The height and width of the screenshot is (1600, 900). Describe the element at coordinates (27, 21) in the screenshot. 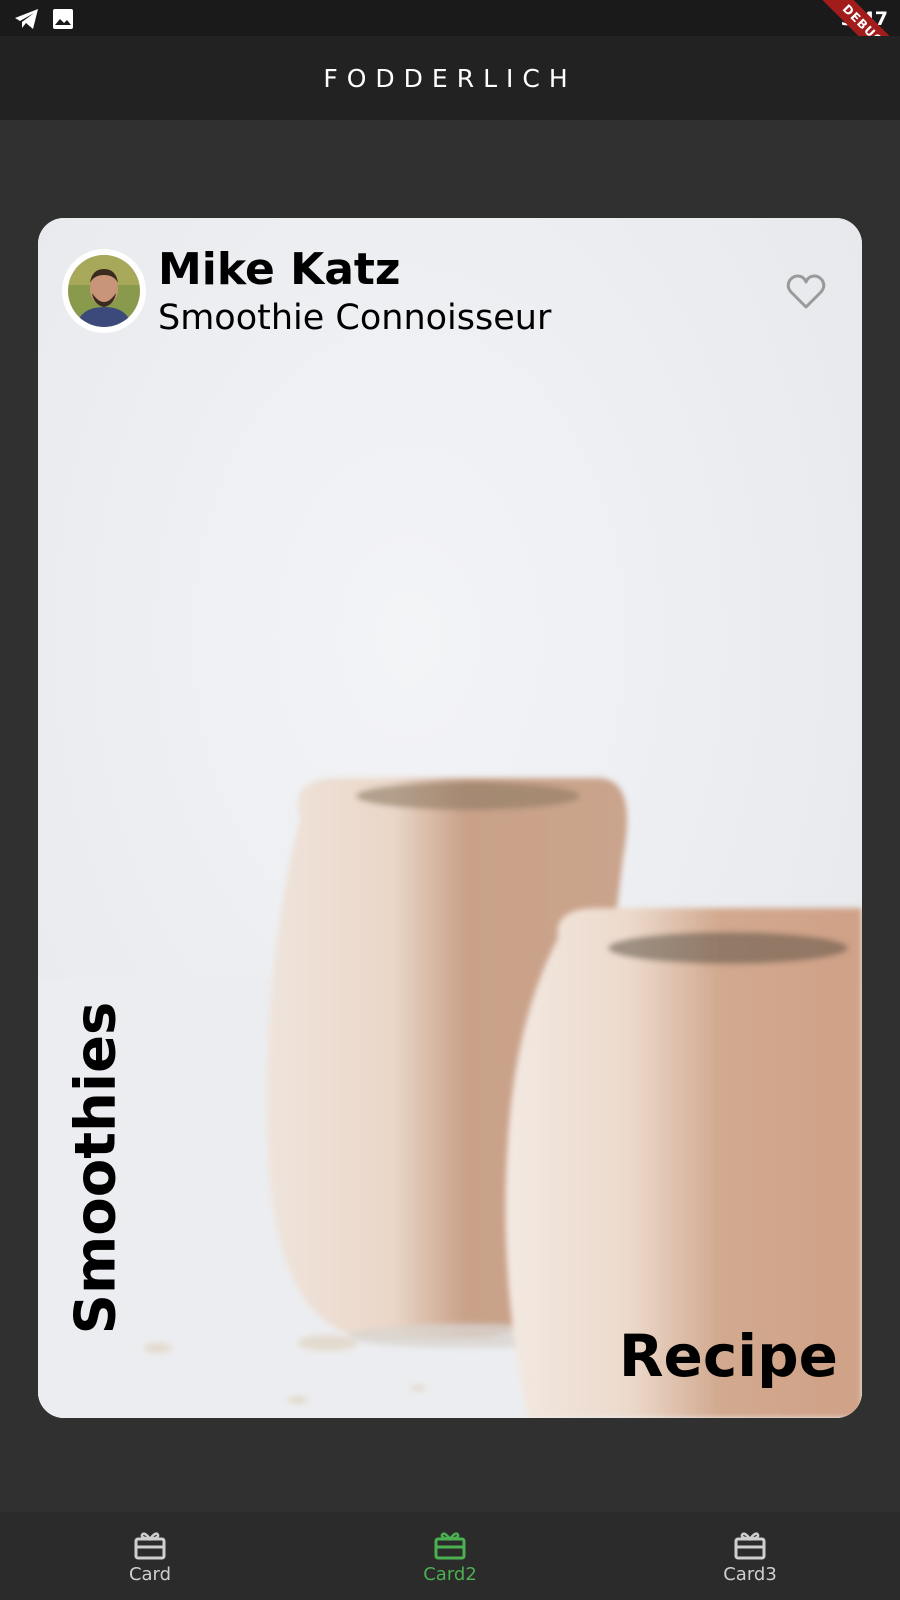

I see `telegram-icon` at that location.